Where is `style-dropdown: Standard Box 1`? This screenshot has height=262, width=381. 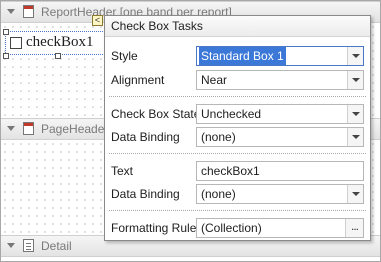 style-dropdown: Standard Box 1 is located at coordinates (280, 56).